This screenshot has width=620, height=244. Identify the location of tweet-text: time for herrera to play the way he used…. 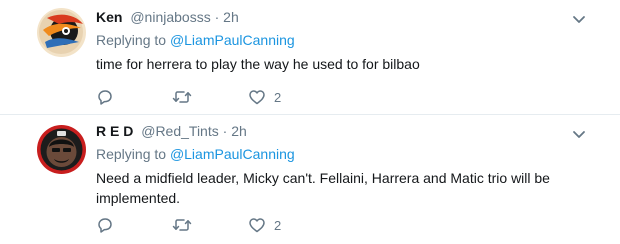
(258, 64).